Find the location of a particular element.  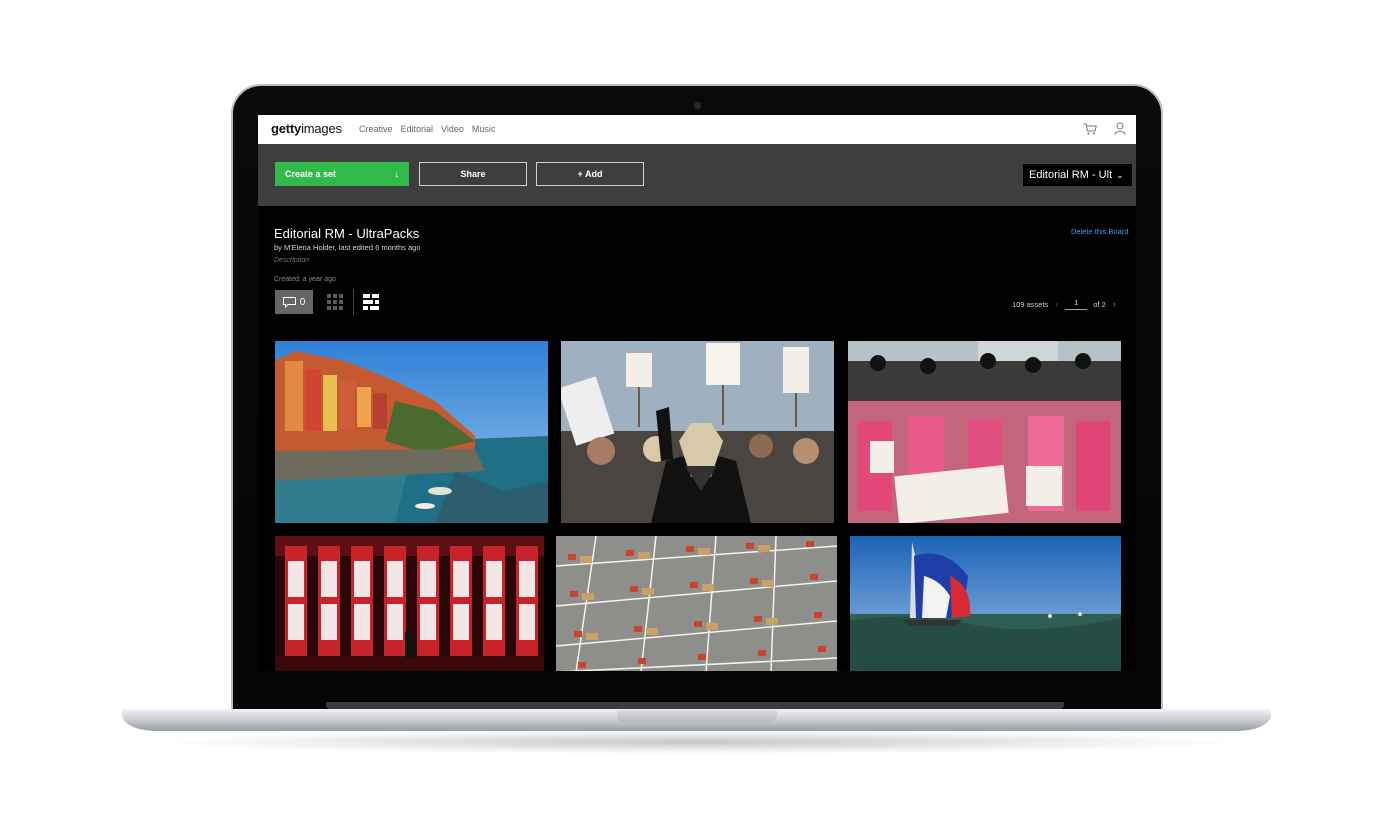

chevron-right-icon: › is located at coordinates (1114, 304).